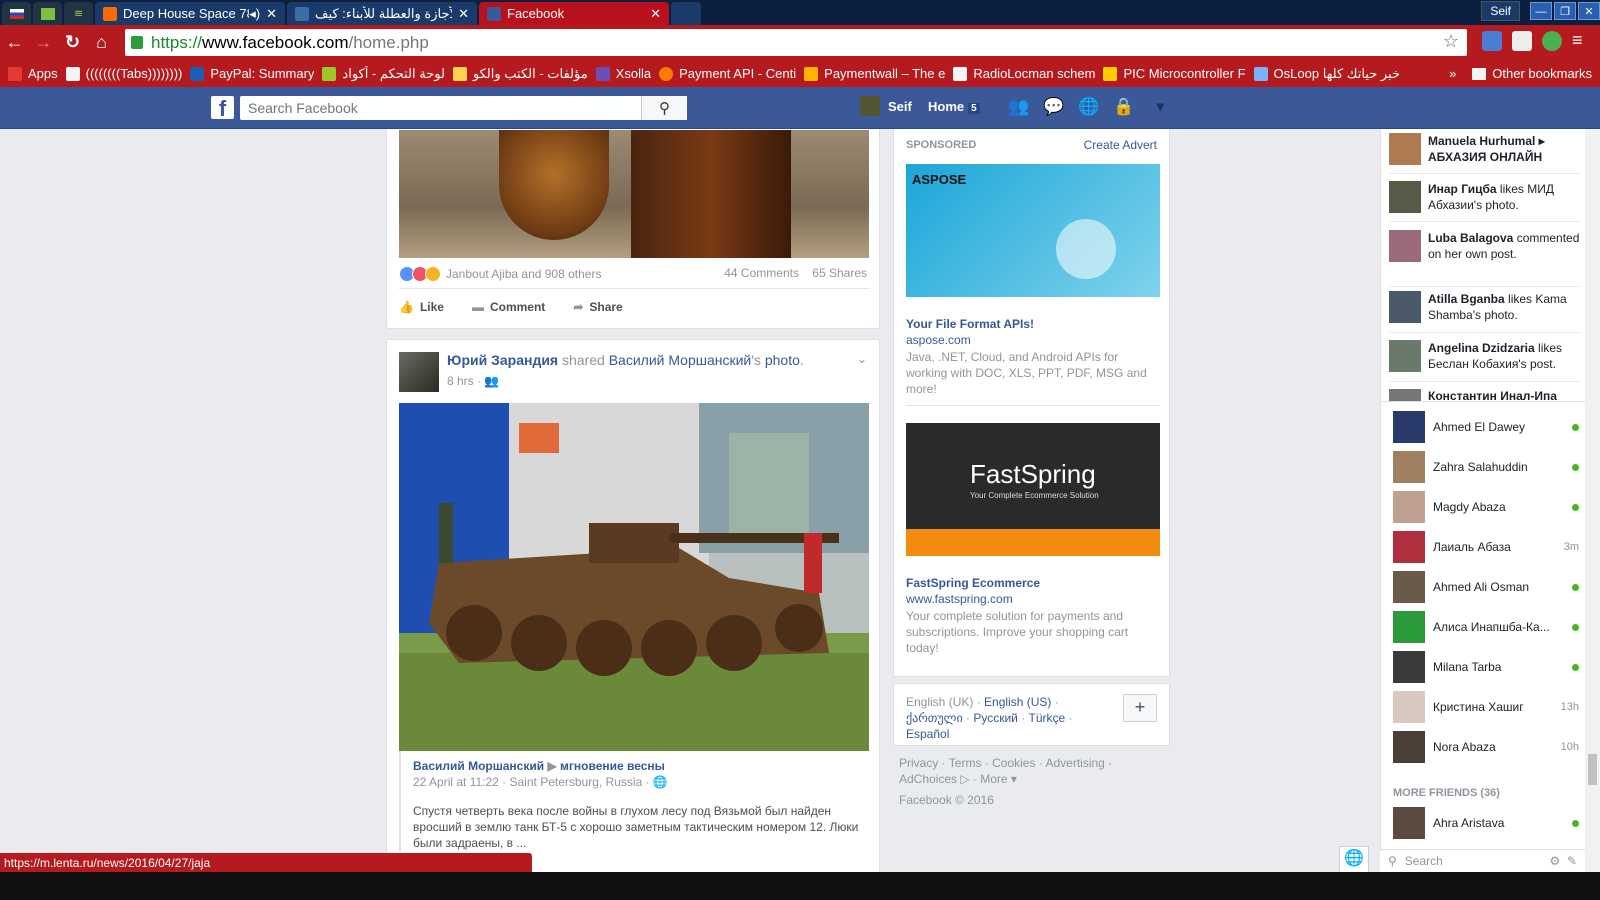  What do you see at coordinates (1589, 11) in the screenshot?
I see `close-window-icon: ✕` at bounding box center [1589, 11].